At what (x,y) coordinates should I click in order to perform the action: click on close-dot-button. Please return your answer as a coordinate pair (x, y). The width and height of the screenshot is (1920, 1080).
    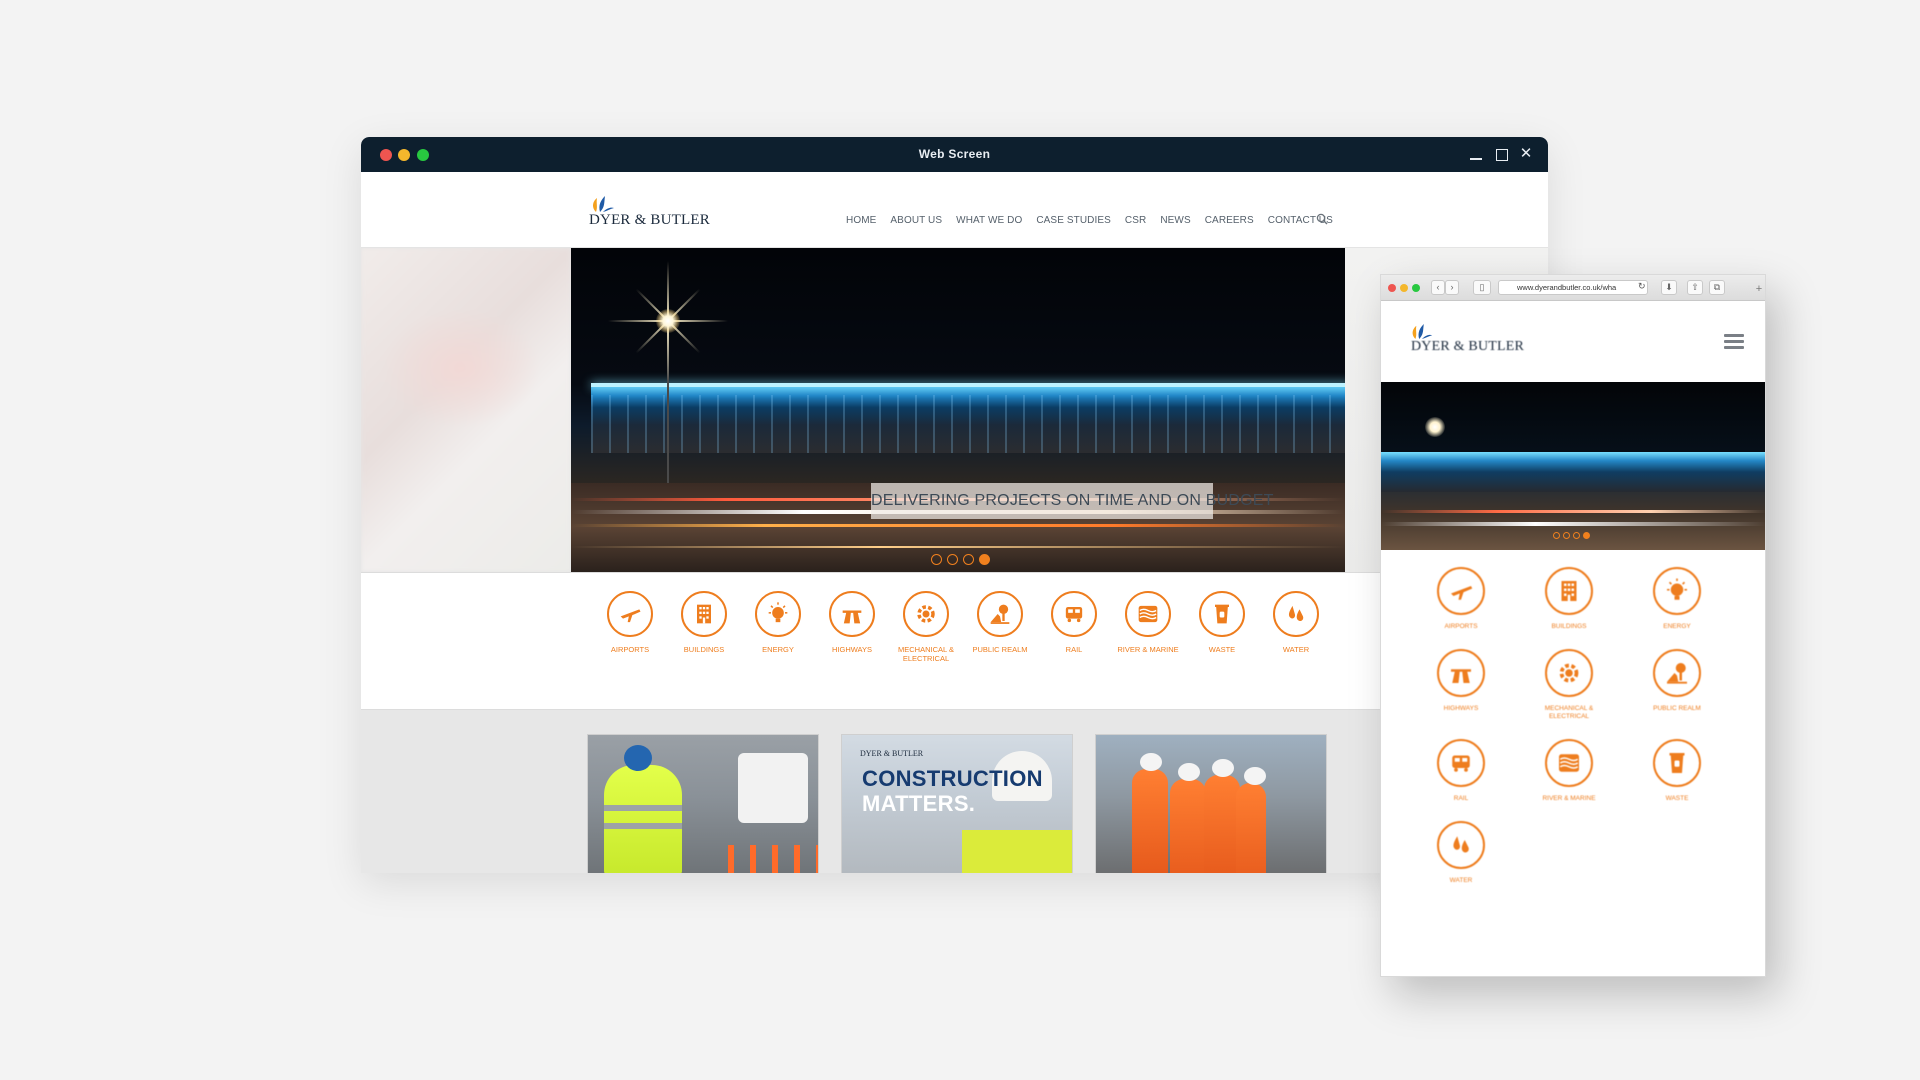
    Looking at the image, I should click on (1392, 288).